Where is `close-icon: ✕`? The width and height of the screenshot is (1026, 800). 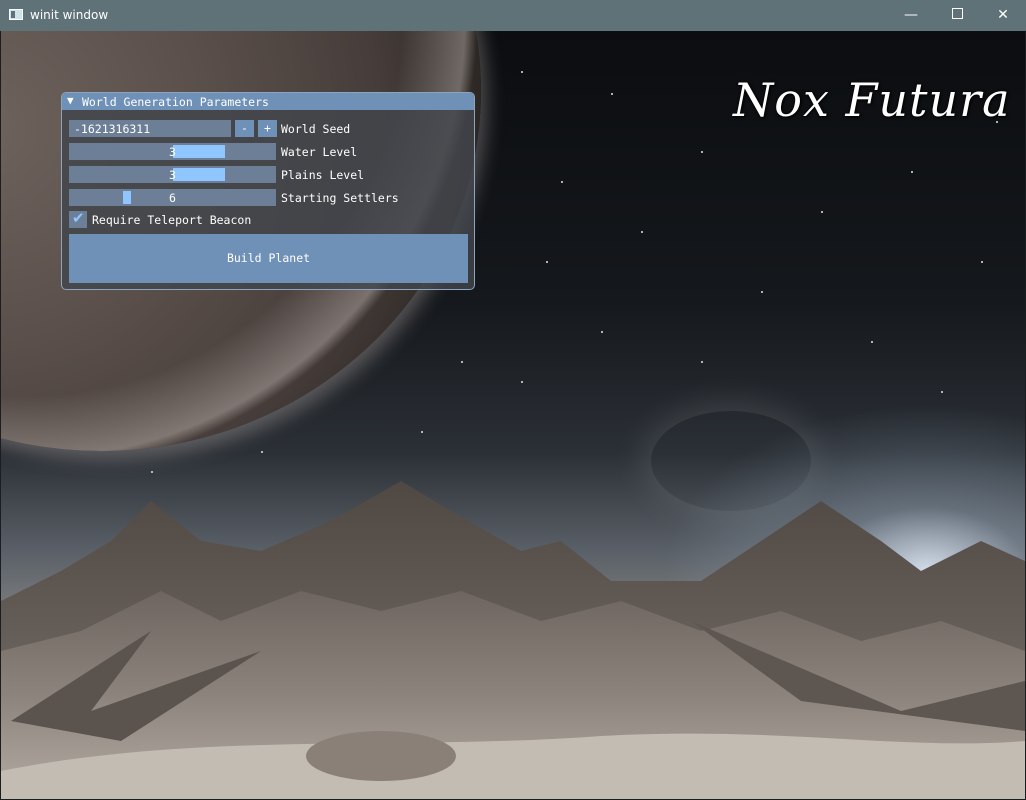
close-icon: ✕ is located at coordinates (1003, 15).